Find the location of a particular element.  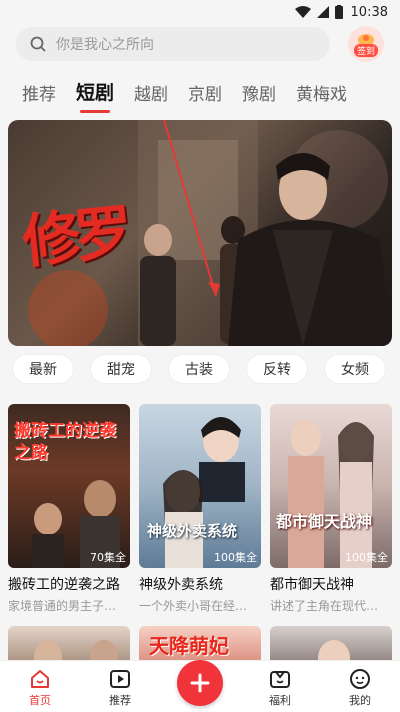

bottom-navigation: 首页 推荐 福利 我的 is located at coordinates (200, 686).